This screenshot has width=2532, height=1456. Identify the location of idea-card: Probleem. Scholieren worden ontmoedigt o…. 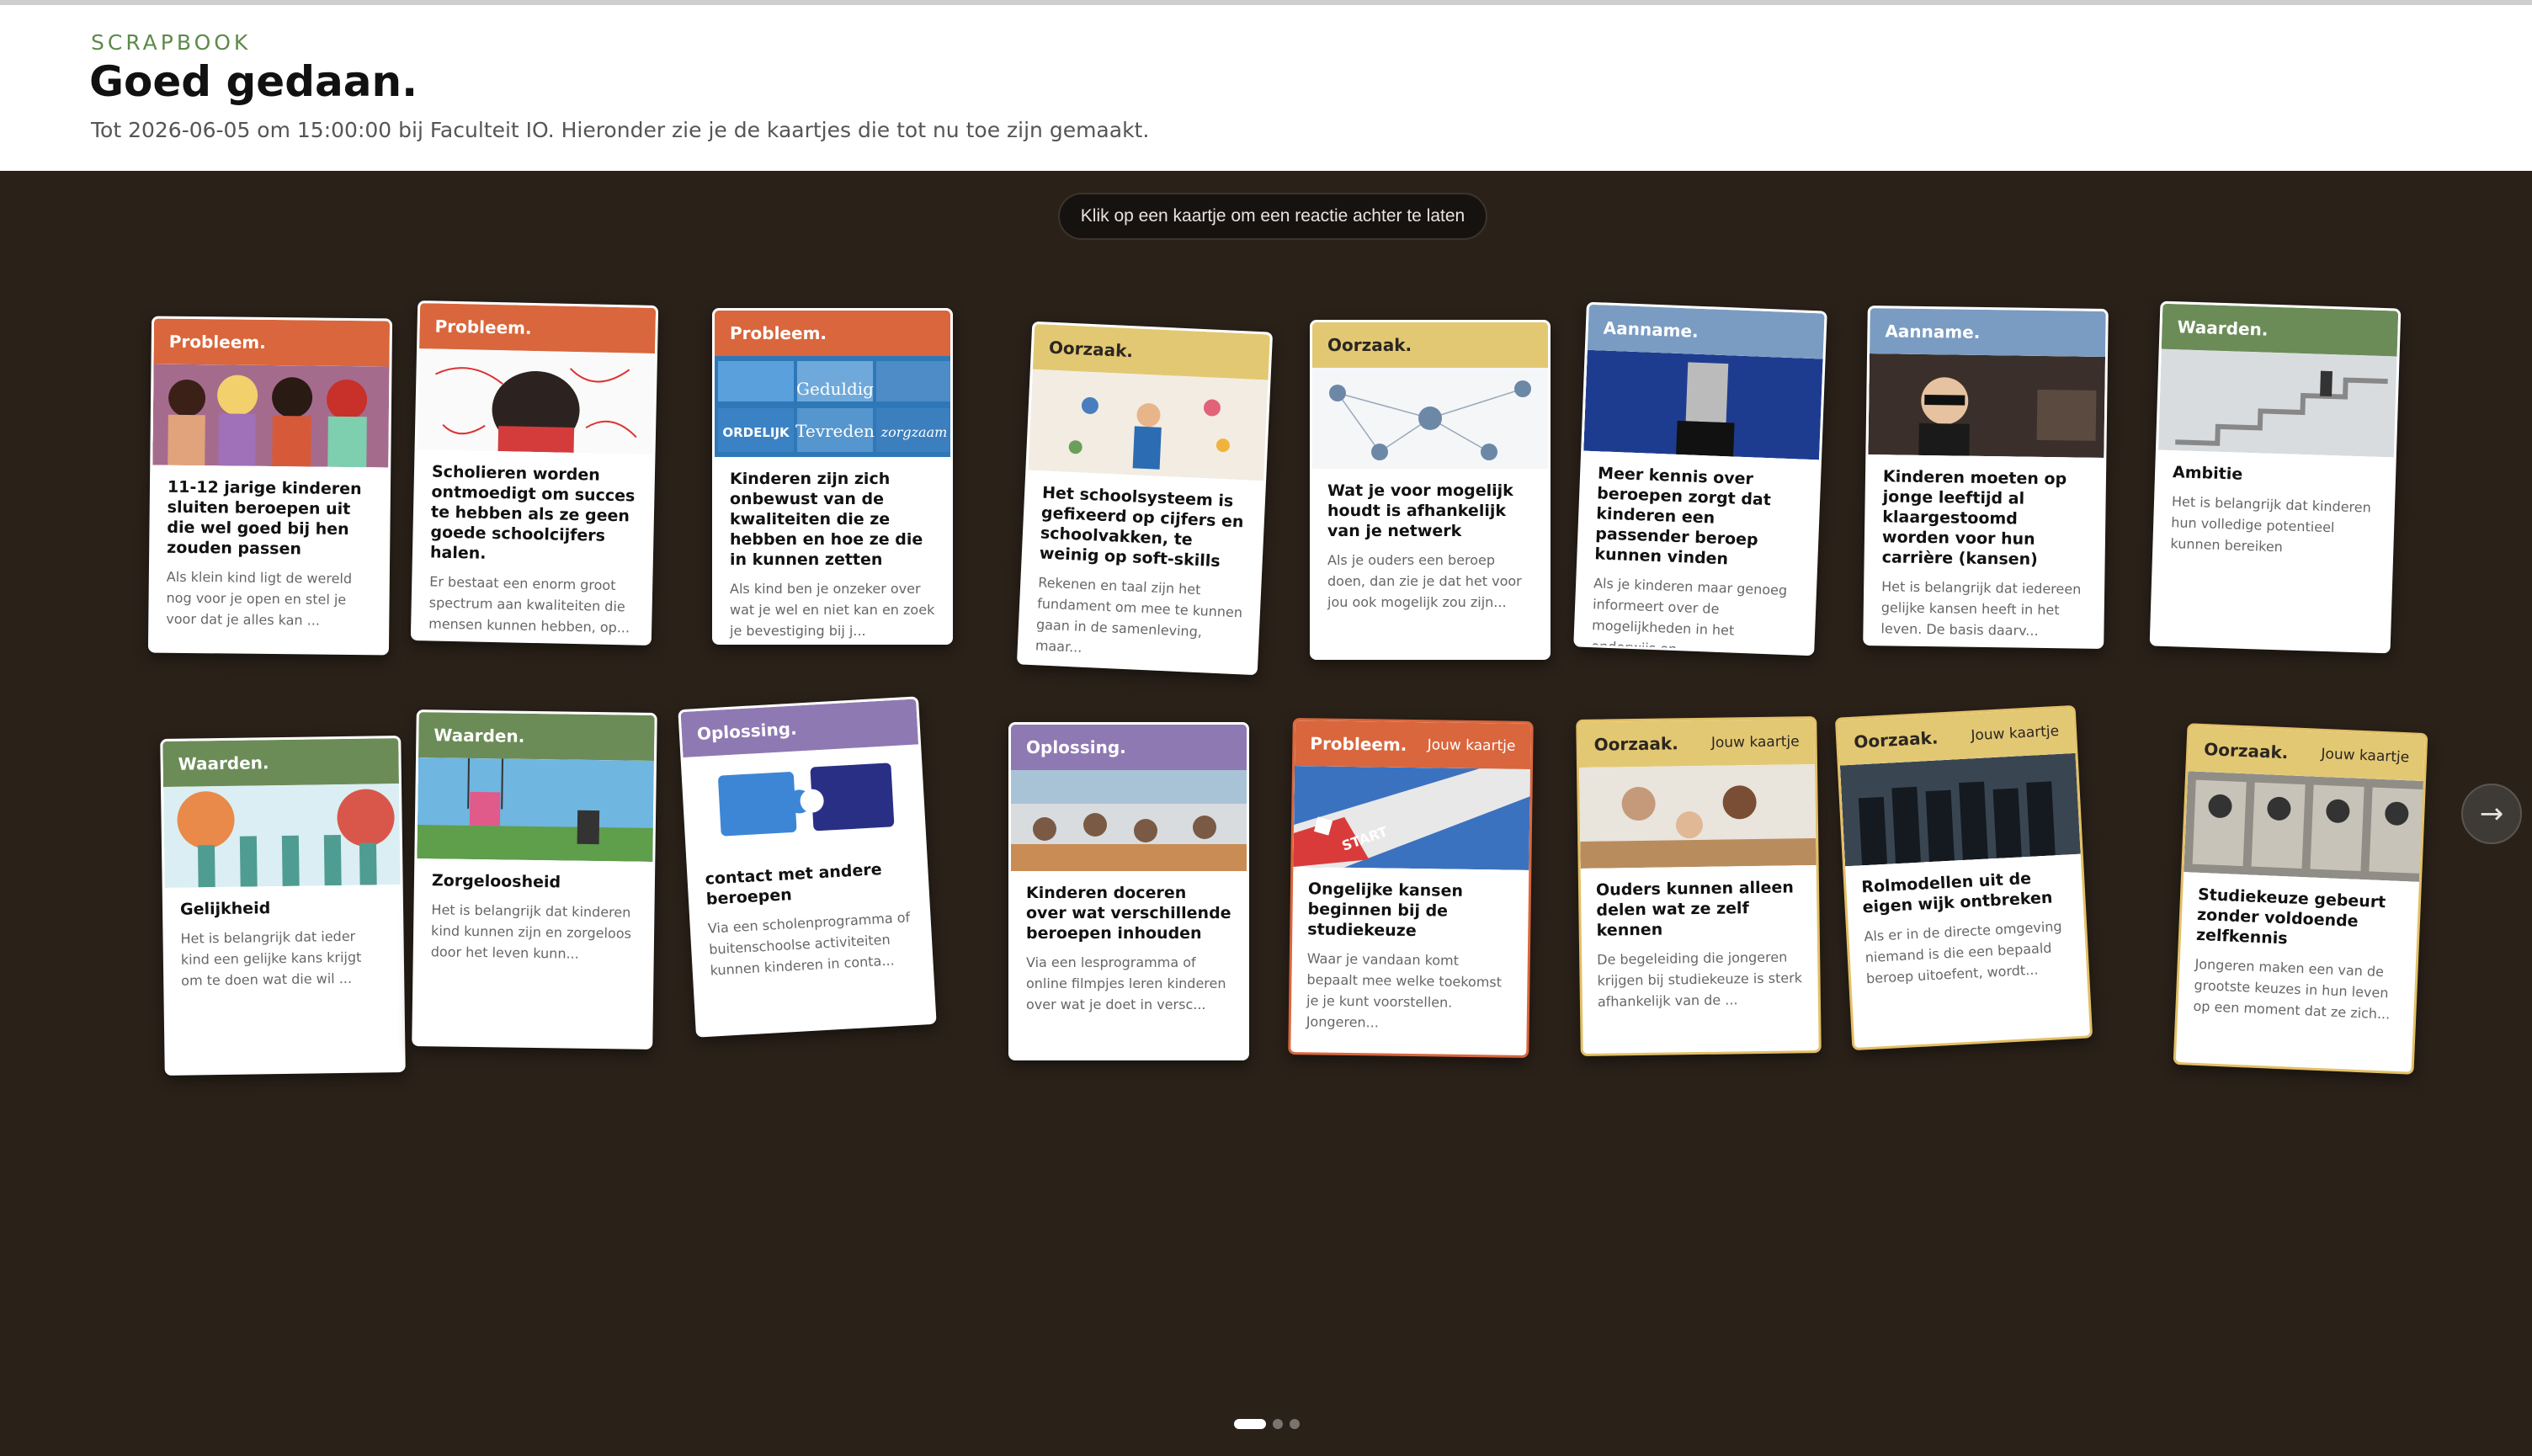
(534, 473).